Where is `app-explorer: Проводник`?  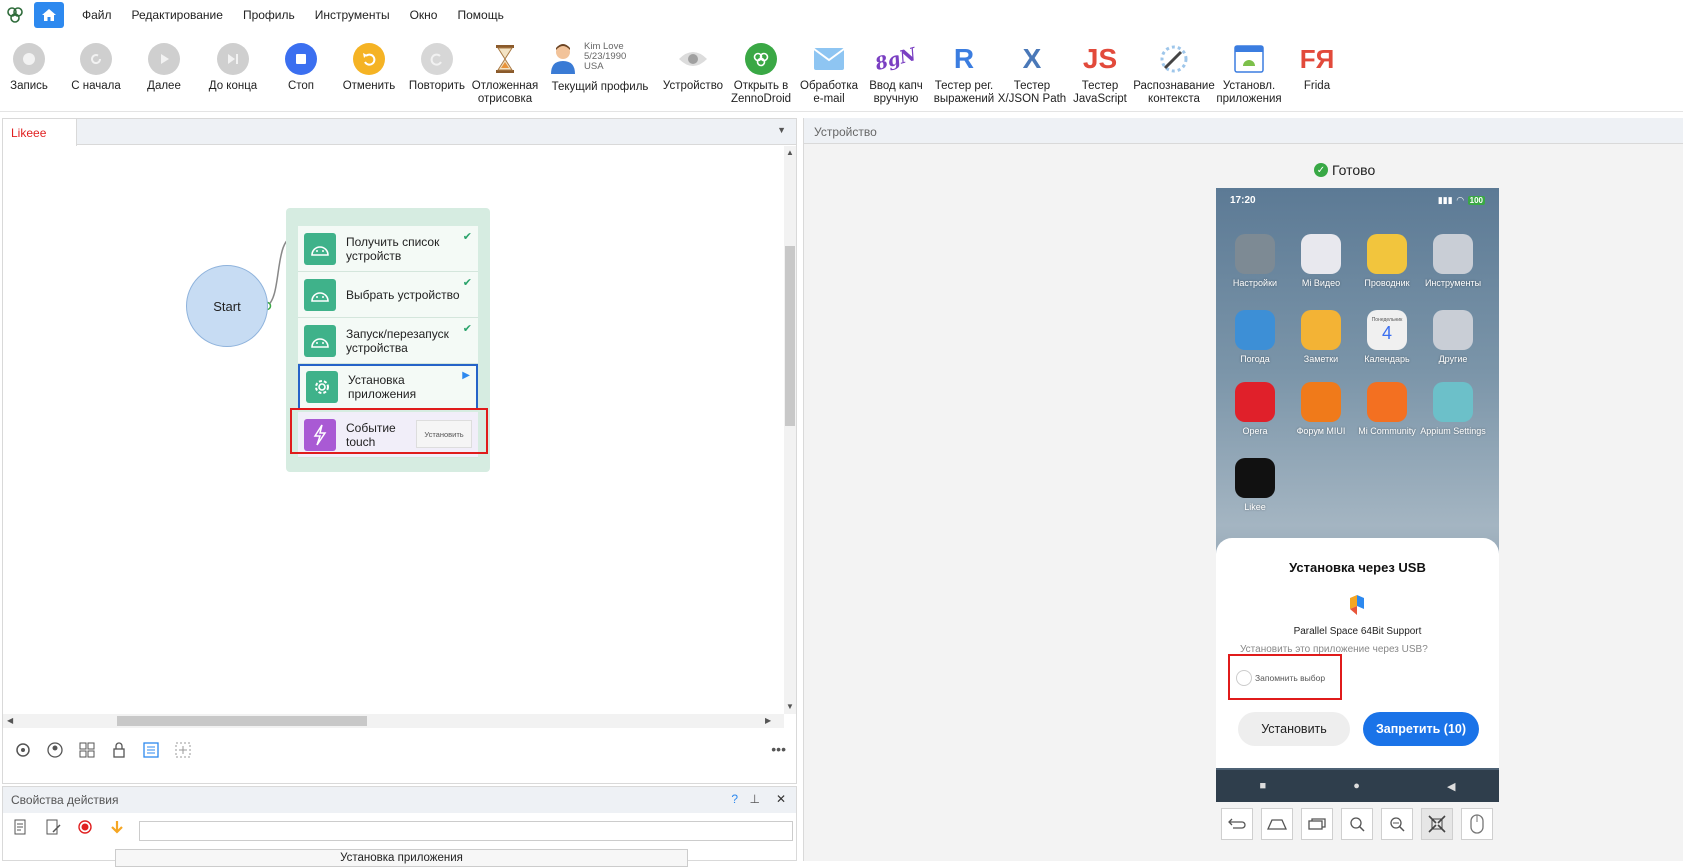
app-explorer: Проводник is located at coordinates (1387, 261).